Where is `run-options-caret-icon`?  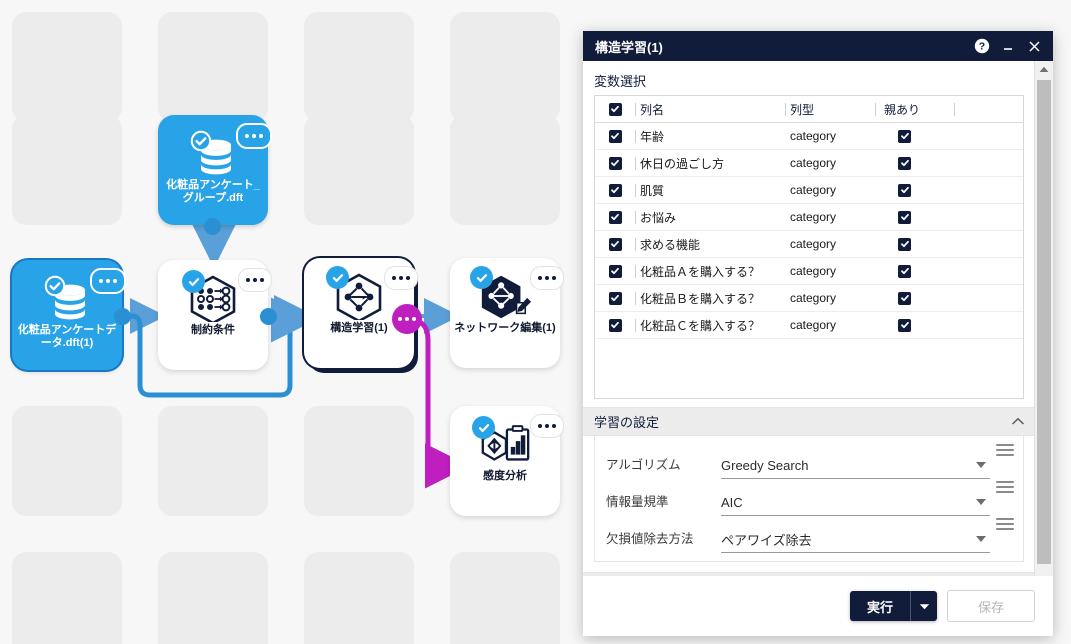
run-options-caret-icon is located at coordinates (924, 606).